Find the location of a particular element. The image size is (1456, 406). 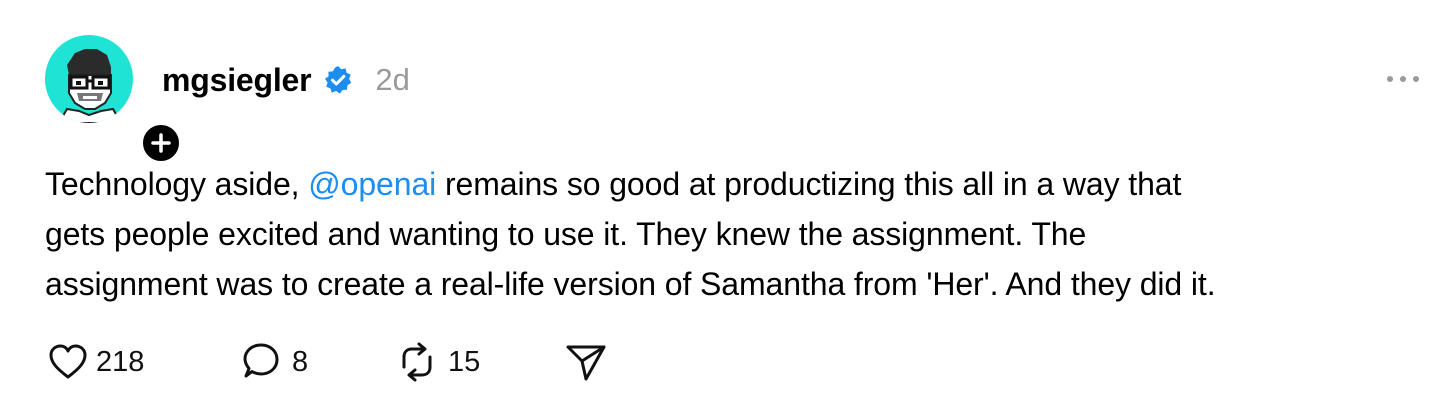

share-button is located at coordinates (586, 362).